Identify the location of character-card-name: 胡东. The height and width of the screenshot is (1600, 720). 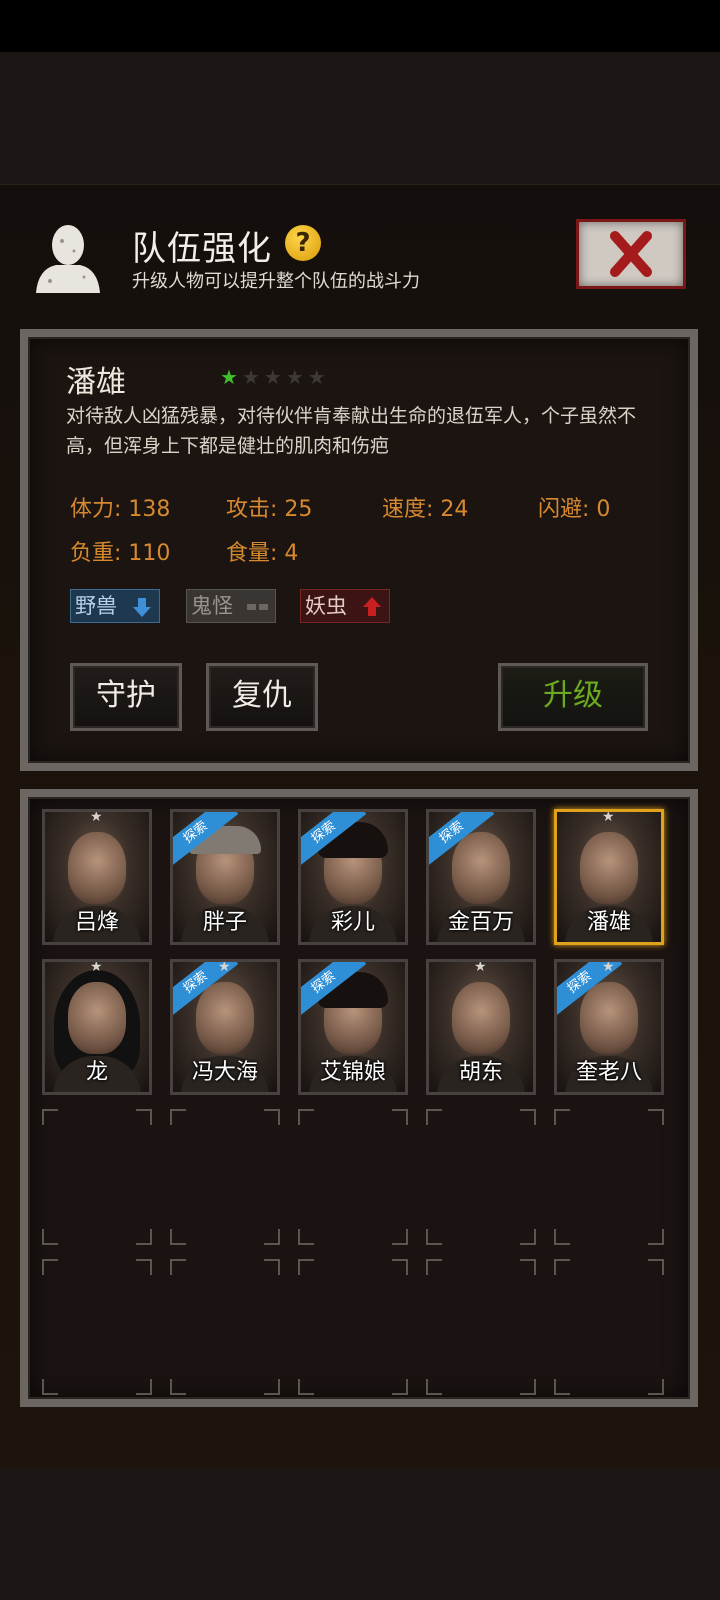
(480, 1072).